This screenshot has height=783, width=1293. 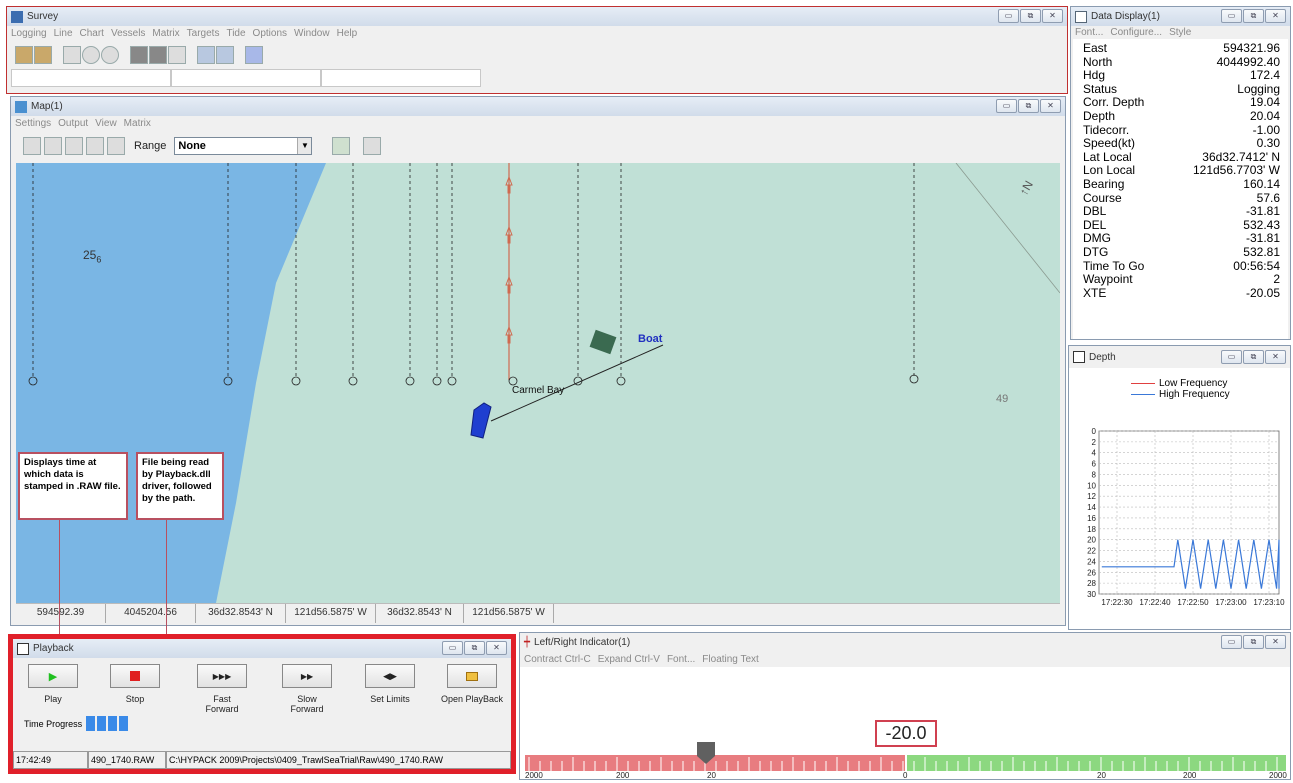 What do you see at coordinates (538, 146) in the screenshot?
I see `map-toolbar: Range None ▼` at bounding box center [538, 146].